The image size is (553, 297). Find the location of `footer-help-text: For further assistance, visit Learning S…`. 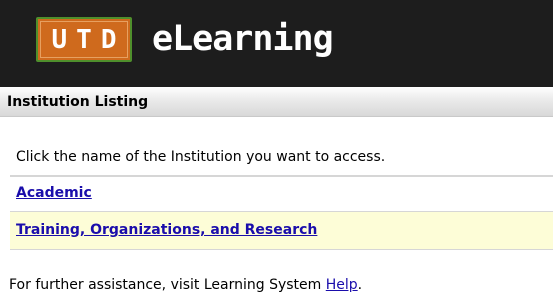

footer-help-text: For further assistance, visit Learning S… is located at coordinates (185, 285).